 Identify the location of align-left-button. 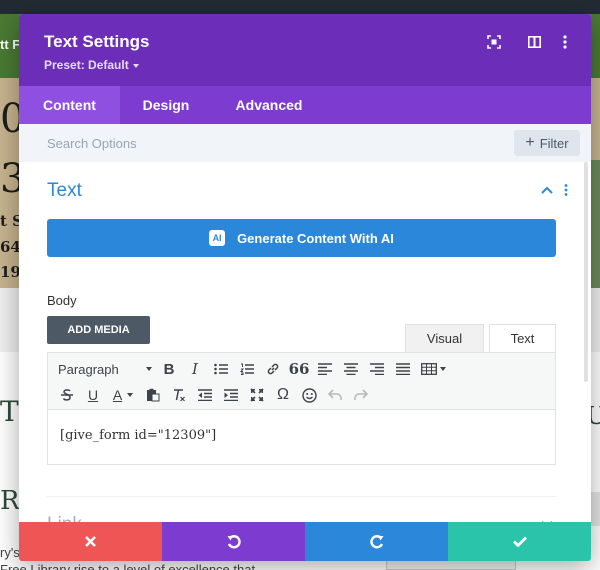
(325, 369).